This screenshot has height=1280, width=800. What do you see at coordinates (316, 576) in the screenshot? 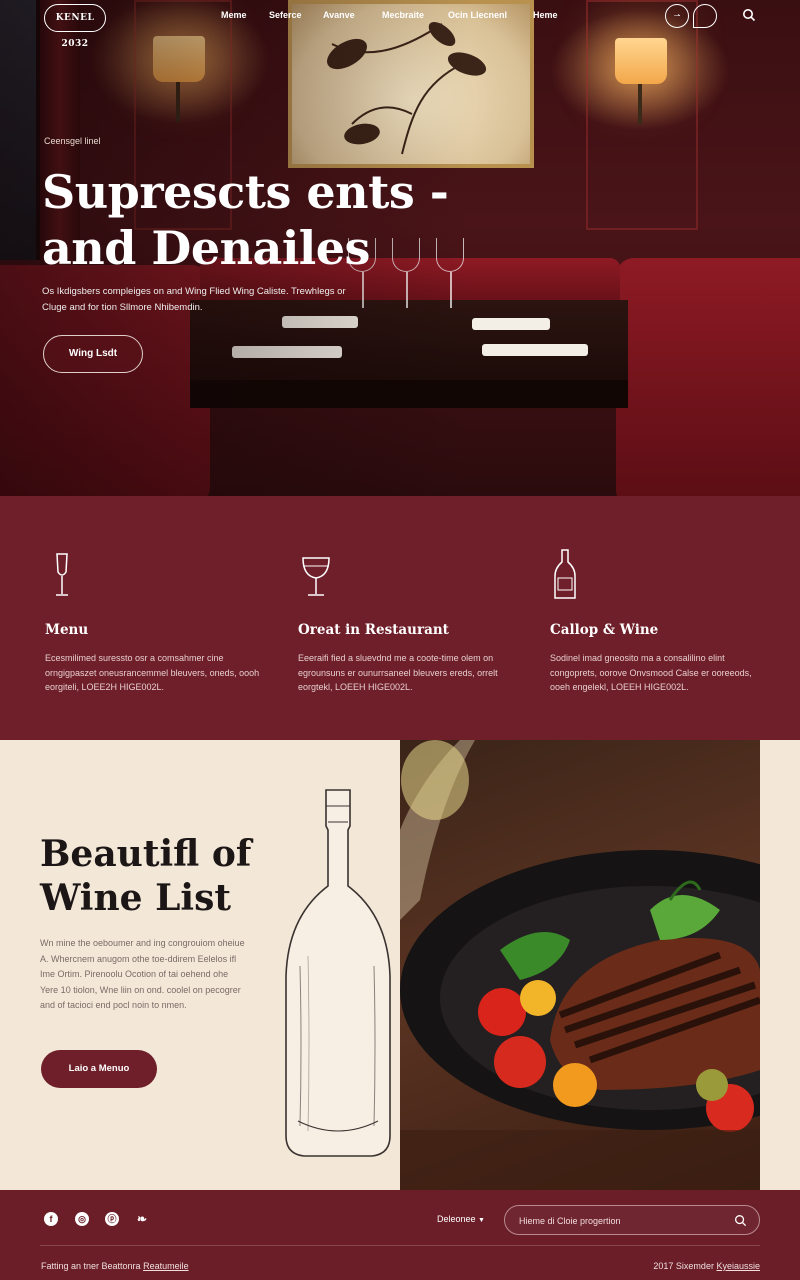
I see `wine-glass-icon` at bounding box center [316, 576].